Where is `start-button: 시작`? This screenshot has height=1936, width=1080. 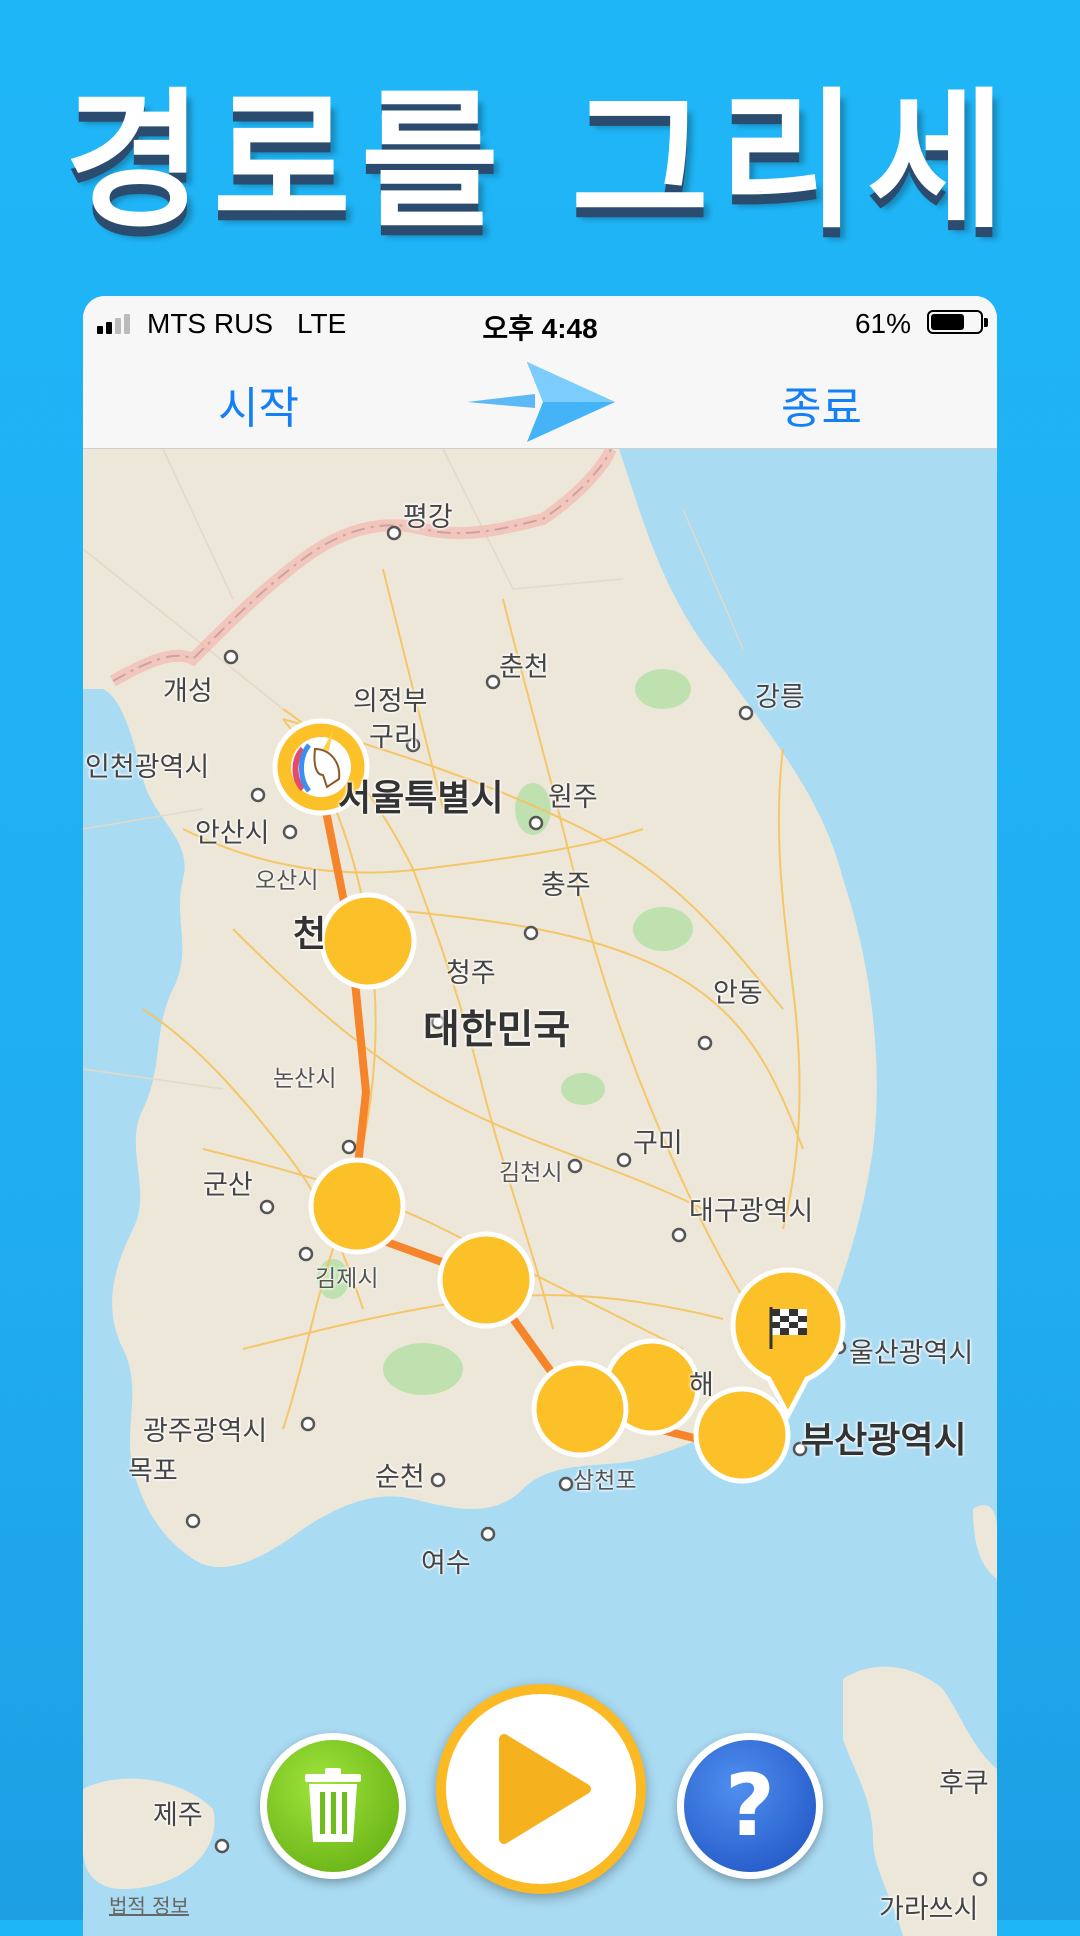
start-button: 시작 is located at coordinates (258, 404).